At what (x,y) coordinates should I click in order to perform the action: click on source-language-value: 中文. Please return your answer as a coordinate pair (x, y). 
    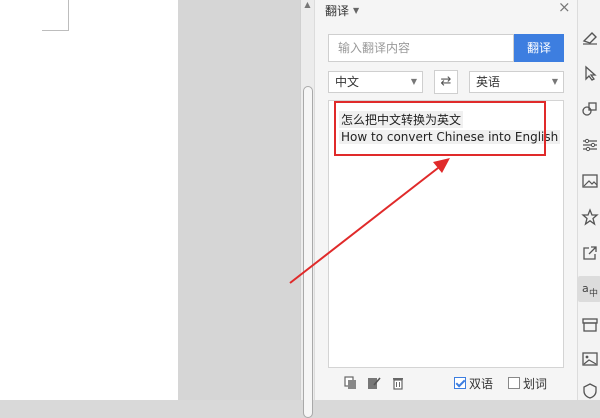
    Looking at the image, I should click on (347, 82).